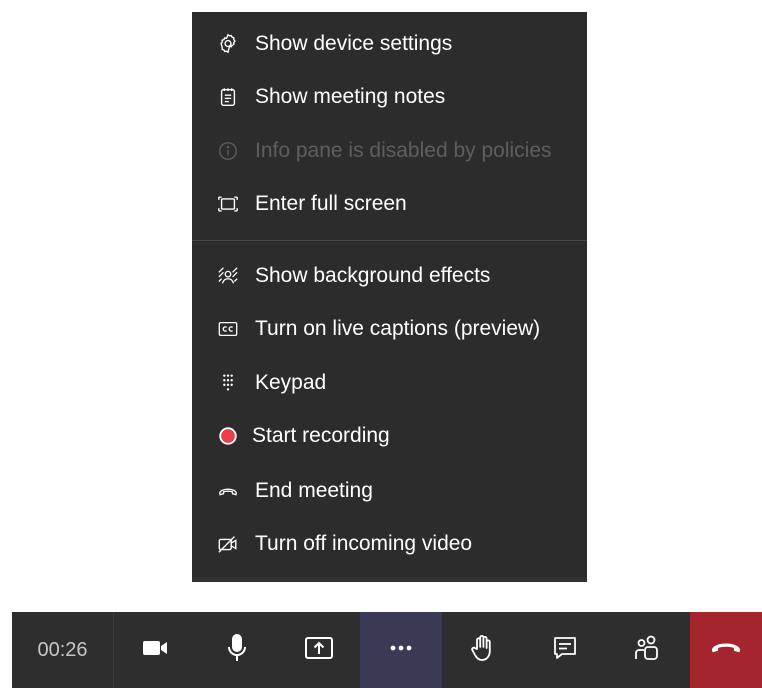  What do you see at coordinates (389, 240) in the screenshot?
I see `menu-divider` at bounding box center [389, 240].